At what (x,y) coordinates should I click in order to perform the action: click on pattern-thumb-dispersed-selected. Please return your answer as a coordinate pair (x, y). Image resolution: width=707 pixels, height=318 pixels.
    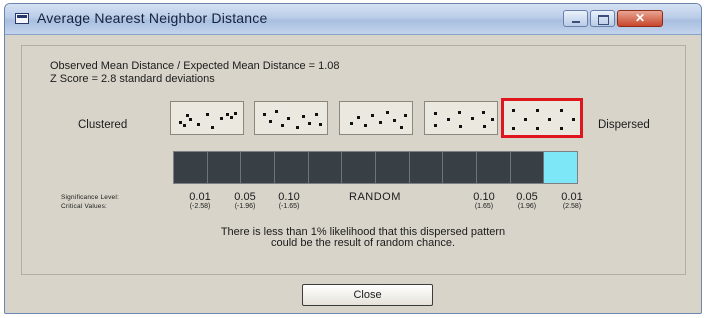
    Looking at the image, I should click on (542, 118).